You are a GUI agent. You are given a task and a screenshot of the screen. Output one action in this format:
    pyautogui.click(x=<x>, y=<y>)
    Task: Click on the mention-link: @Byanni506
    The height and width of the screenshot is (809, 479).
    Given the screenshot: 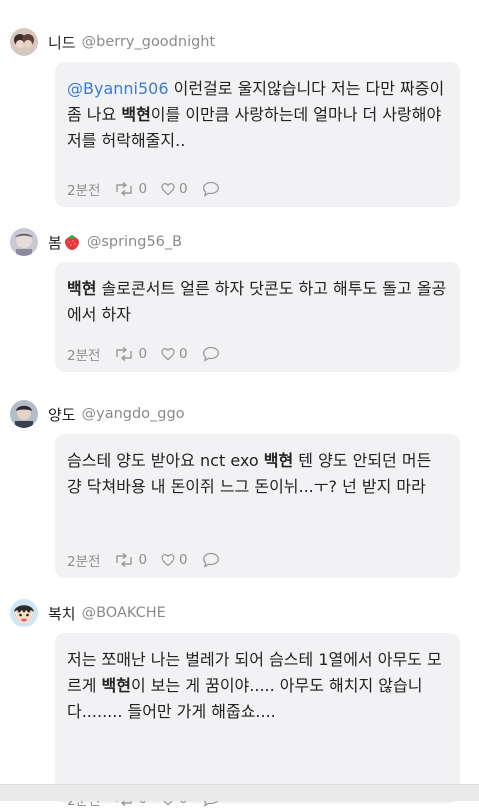 What is the action you would take?
    pyautogui.click(x=118, y=88)
    